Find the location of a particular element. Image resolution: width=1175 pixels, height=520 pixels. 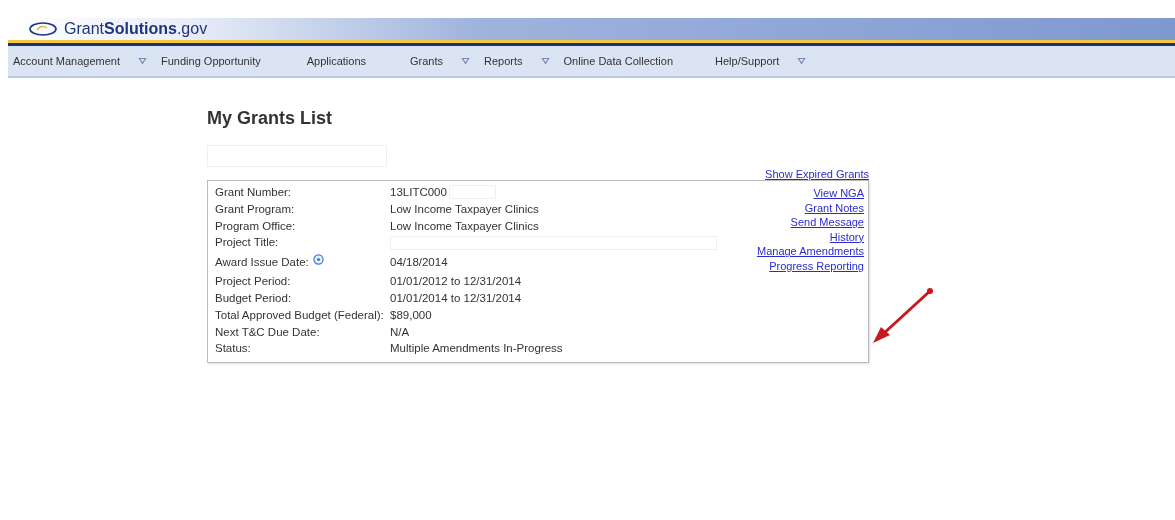

grant-action-link: Progress Reporting is located at coordinates (816, 266).